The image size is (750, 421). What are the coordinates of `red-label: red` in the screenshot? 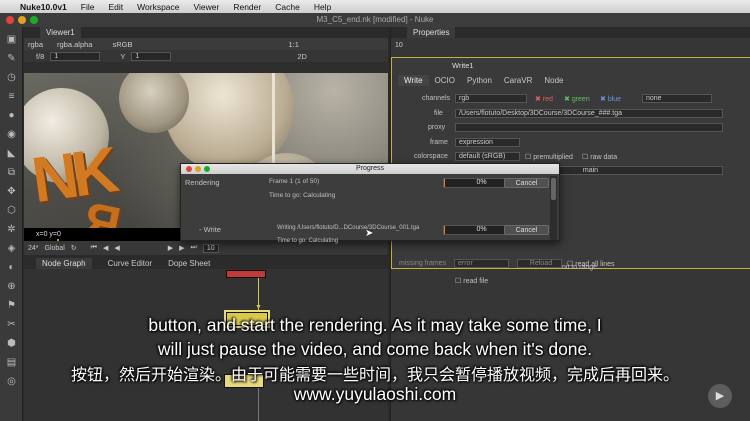 It's located at (547, 99).